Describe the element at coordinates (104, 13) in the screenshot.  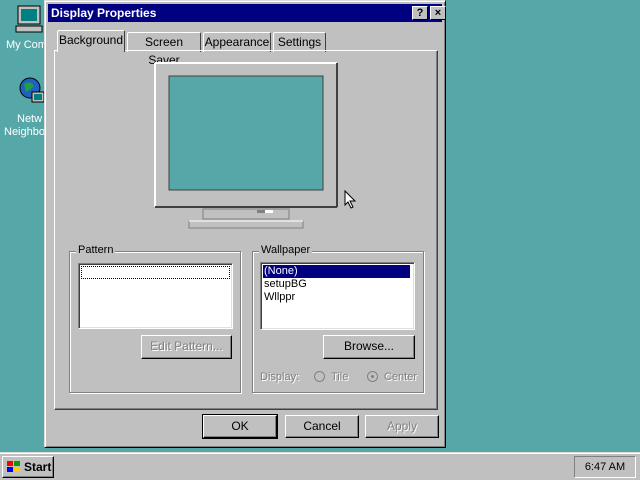
I see `window-title: Display Properties` at that location.